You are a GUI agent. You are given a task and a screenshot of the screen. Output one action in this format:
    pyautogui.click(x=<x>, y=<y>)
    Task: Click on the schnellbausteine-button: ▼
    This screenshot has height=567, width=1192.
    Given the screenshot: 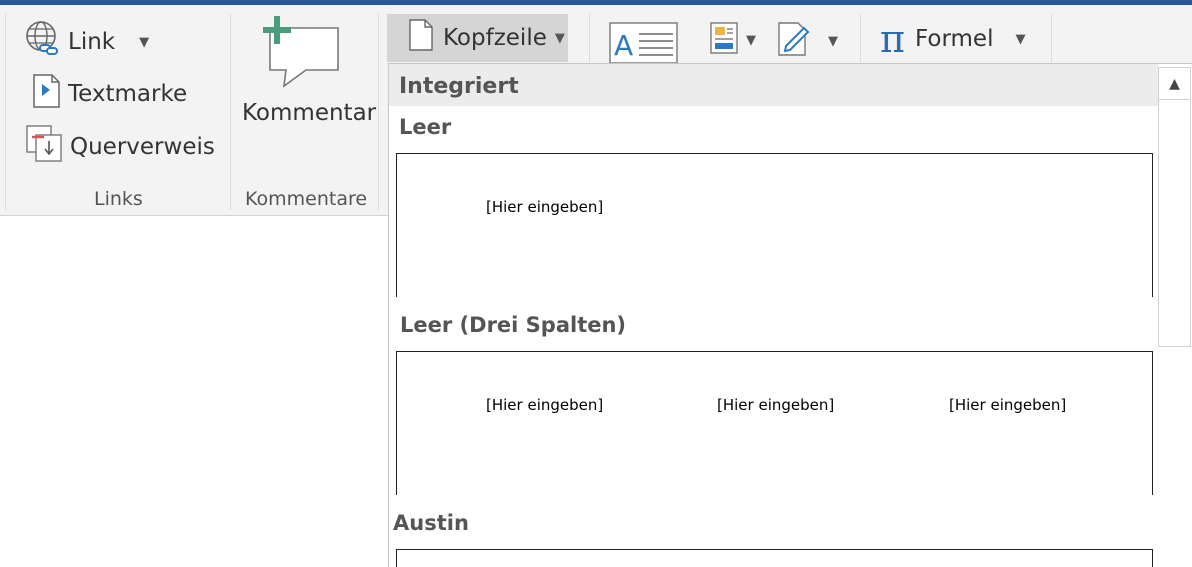 What is the action you would take?
    pyautogui.click(x=733, y=40)
    